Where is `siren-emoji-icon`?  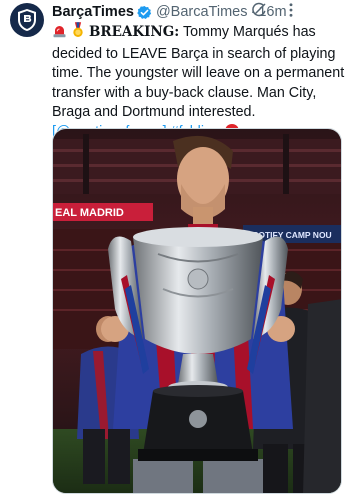
siren-emoji-icon is located at coordinates (59, 34).